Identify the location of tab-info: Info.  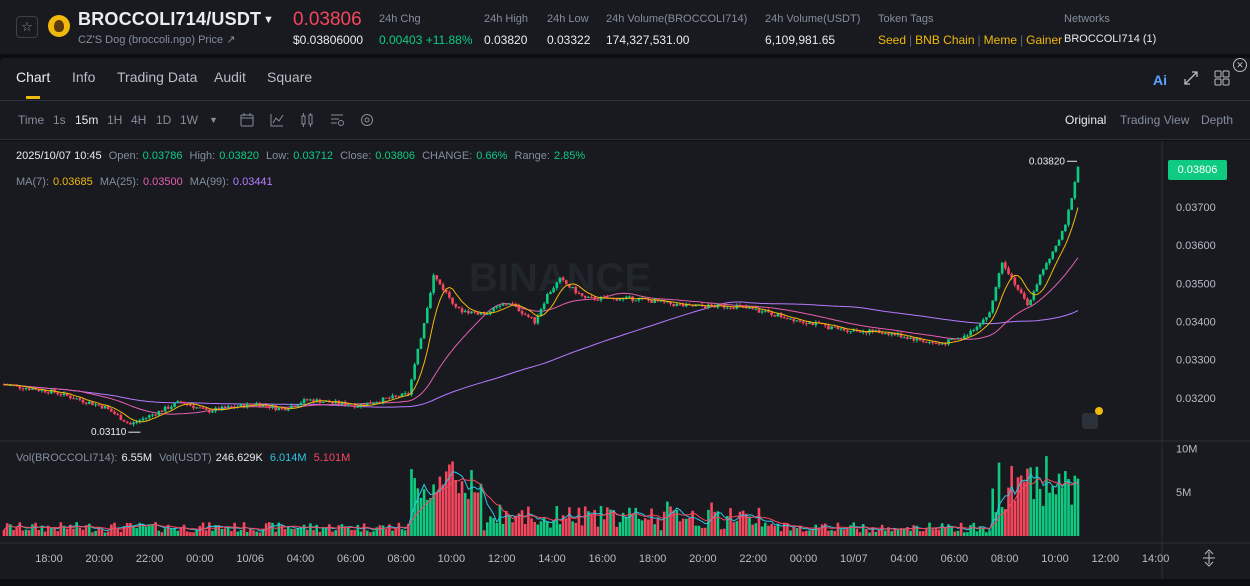
(83, 77).